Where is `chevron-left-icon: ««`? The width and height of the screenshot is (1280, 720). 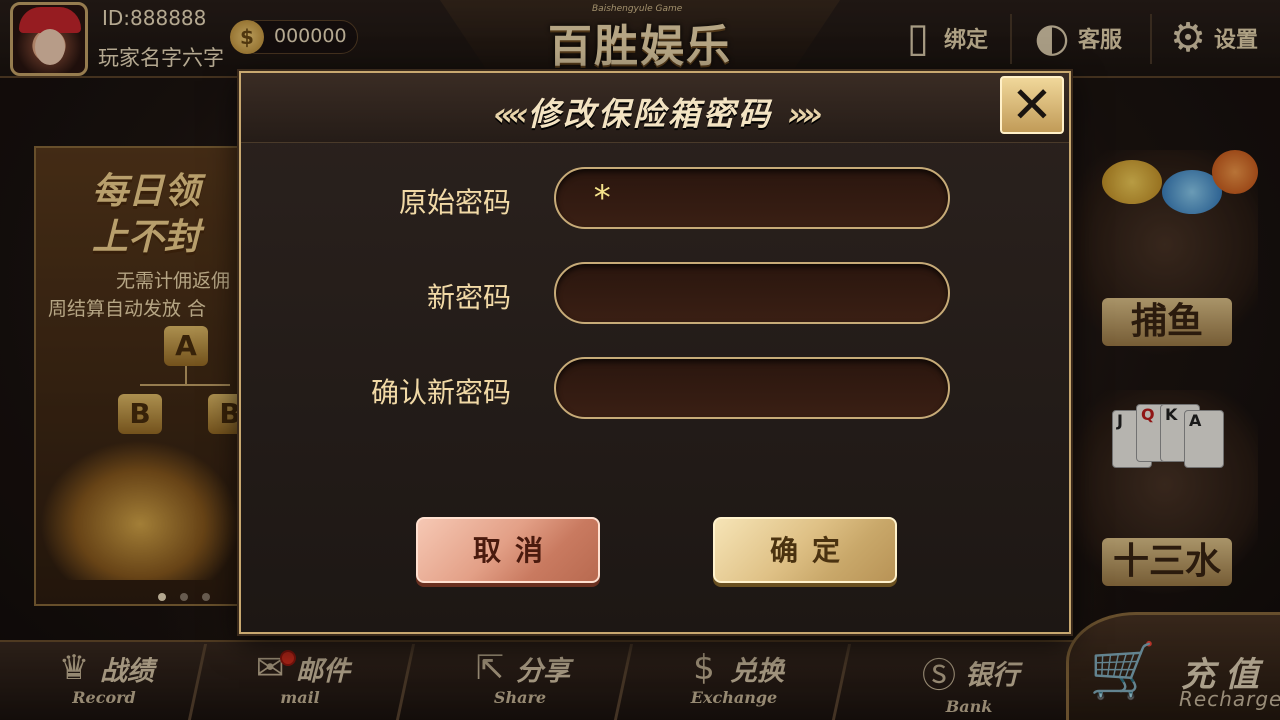
chevron-left-icon: «« is located at coordinates (511, 114).